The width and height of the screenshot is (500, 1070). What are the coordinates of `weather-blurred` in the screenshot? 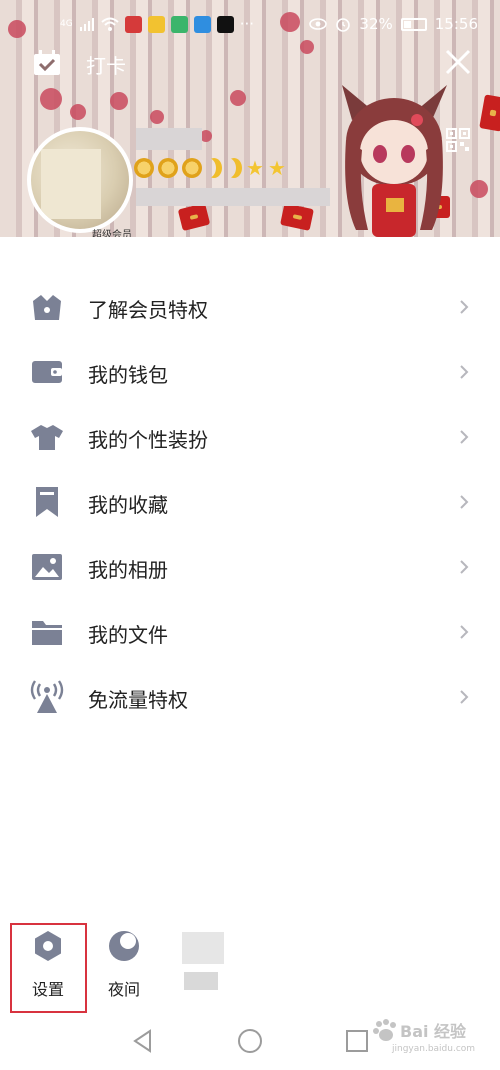 It's located at (203, 962).